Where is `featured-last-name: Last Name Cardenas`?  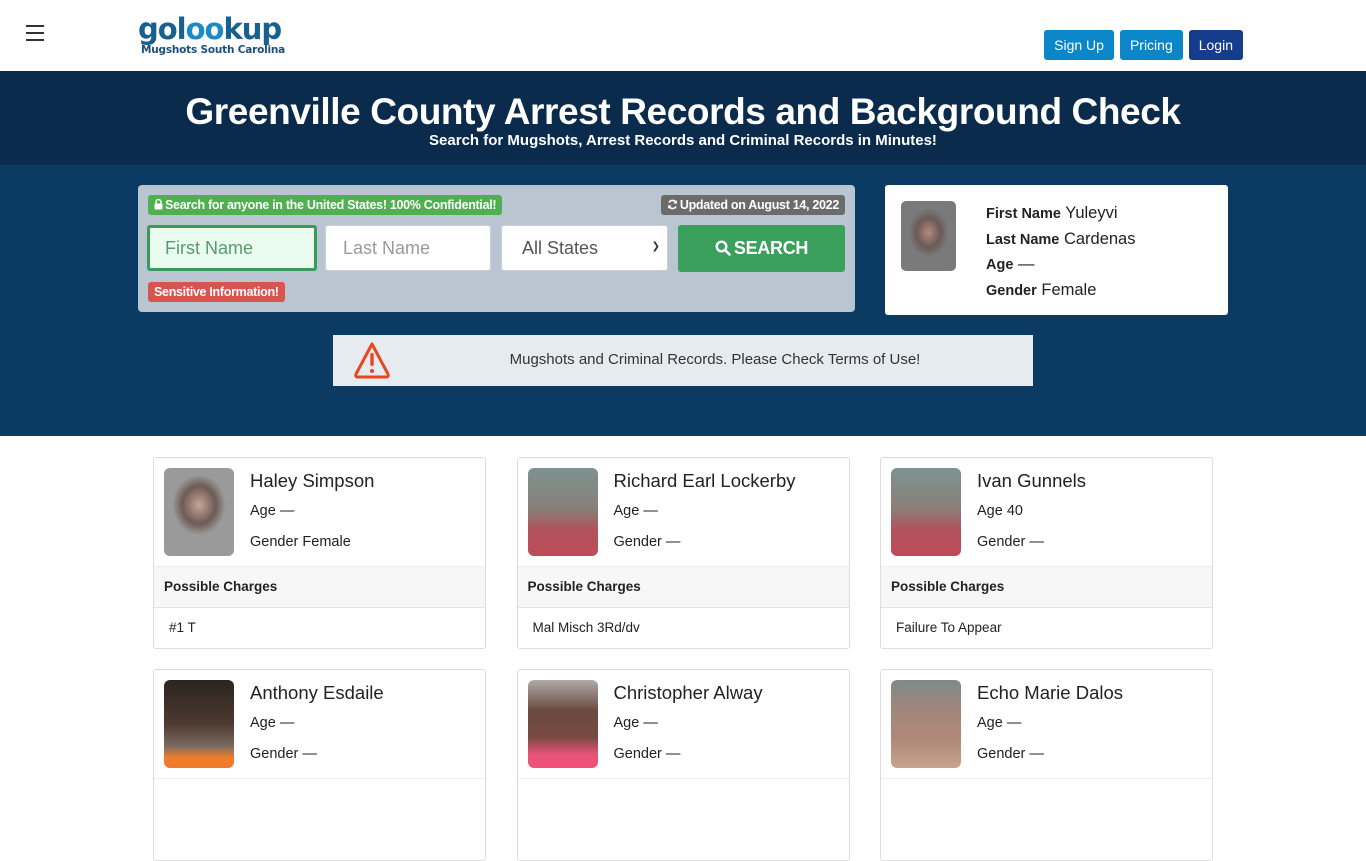
featured-last-name: Last Name Cardenas is located at coordinates (1061, 238).